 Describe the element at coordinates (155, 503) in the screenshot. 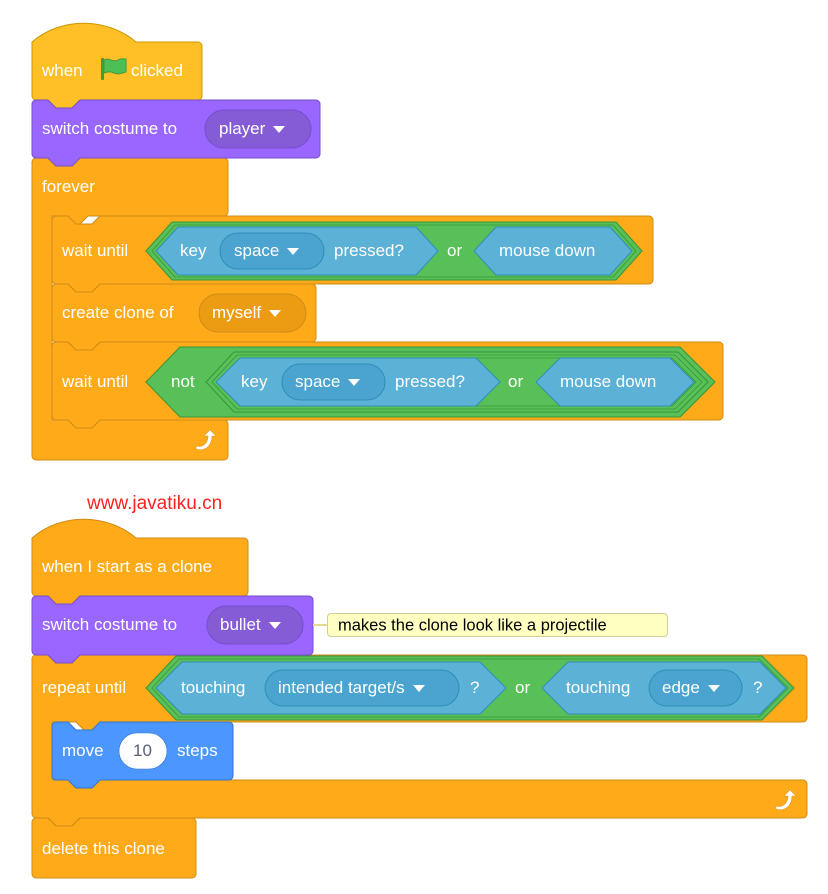

I see `watermark-text: www.javatiku.cn` at that location.